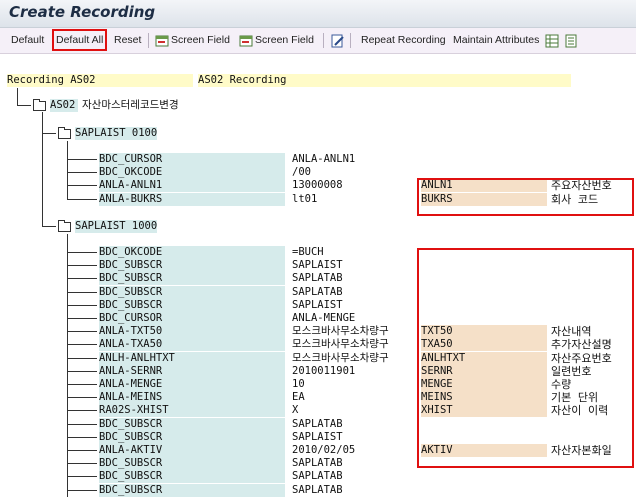  What do you see at coordinates (403, 40) in the screenshot?
I see `repeat-recording-button: Repeat Recording` at bounding box center [403, 40].